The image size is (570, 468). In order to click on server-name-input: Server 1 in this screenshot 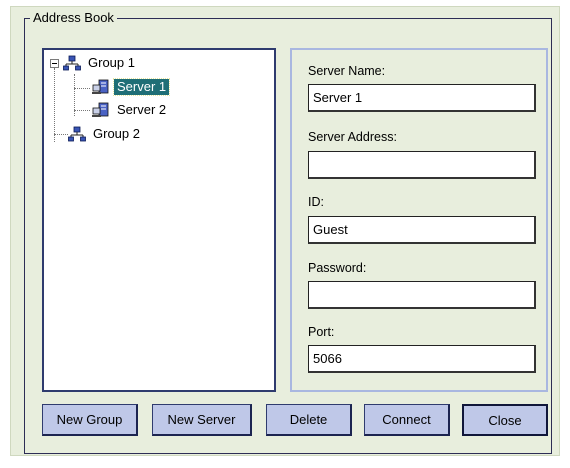, I will do `click(422, 98)`.